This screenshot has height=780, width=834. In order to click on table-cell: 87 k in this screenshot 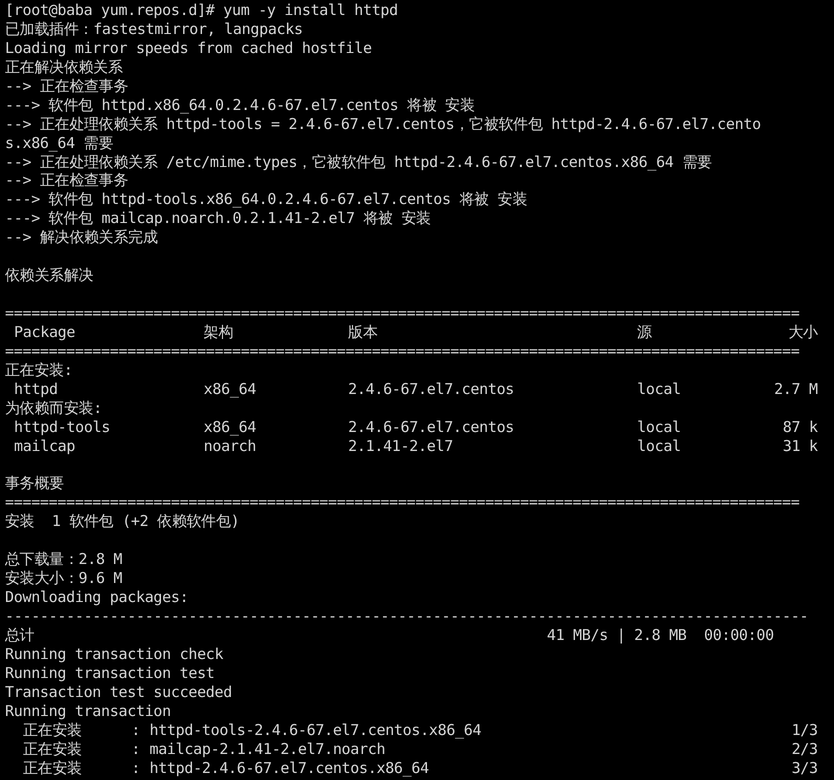, I will do `click(800, 427)`.